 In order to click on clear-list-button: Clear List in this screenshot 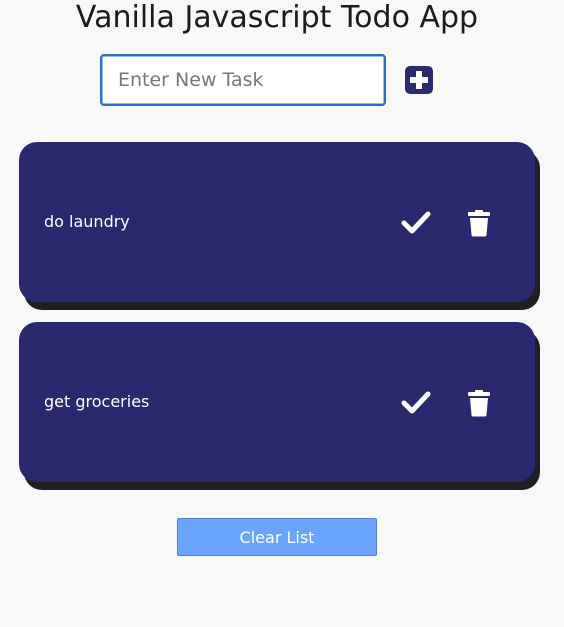, I will do `click(277, 537)`.